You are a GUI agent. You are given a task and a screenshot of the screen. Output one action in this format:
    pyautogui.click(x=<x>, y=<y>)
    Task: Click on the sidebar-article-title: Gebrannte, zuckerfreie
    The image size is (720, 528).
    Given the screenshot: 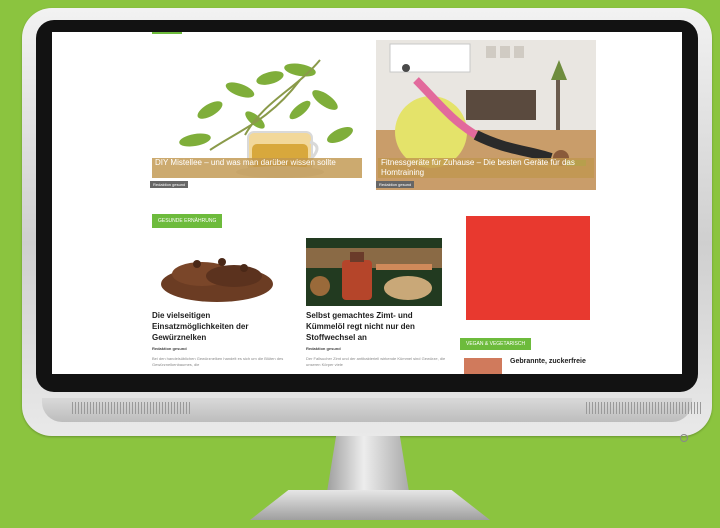 What is the action you would take?
    pyautogui.click(x=555, y=361)
    